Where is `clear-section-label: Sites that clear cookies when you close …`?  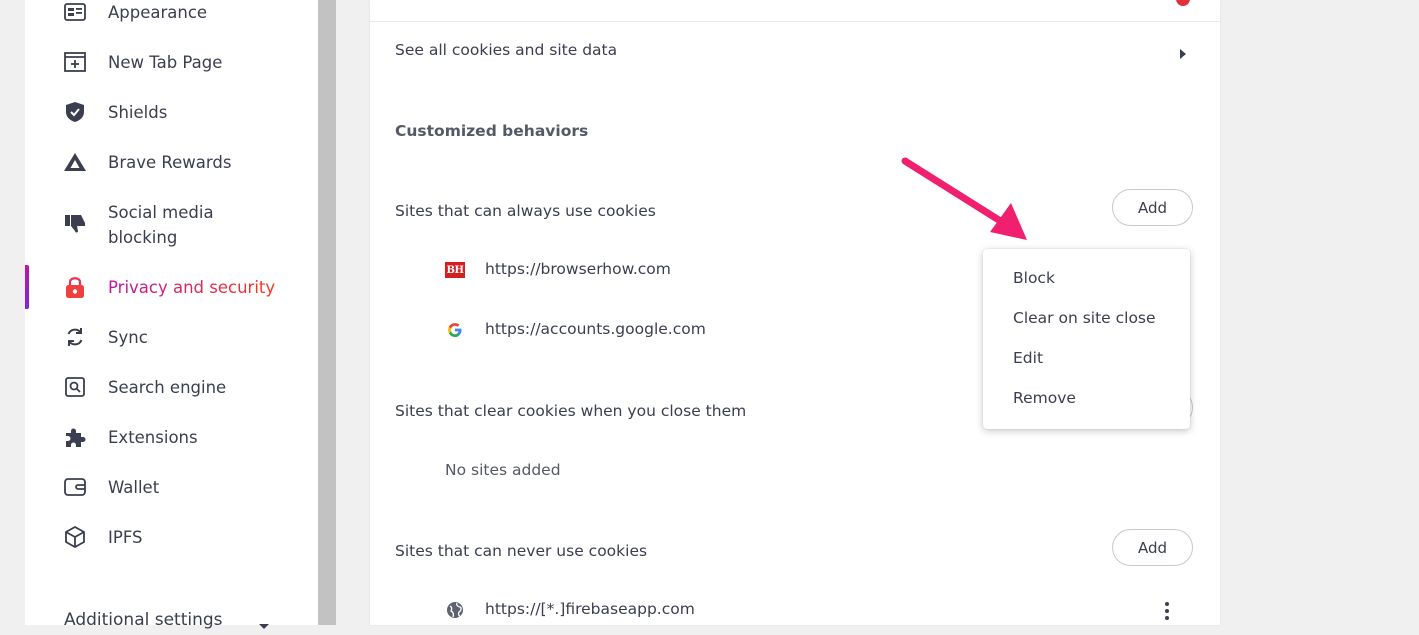
clear-section-label: Sites that clear cookies when you close … is located at coordinates (571, 411).